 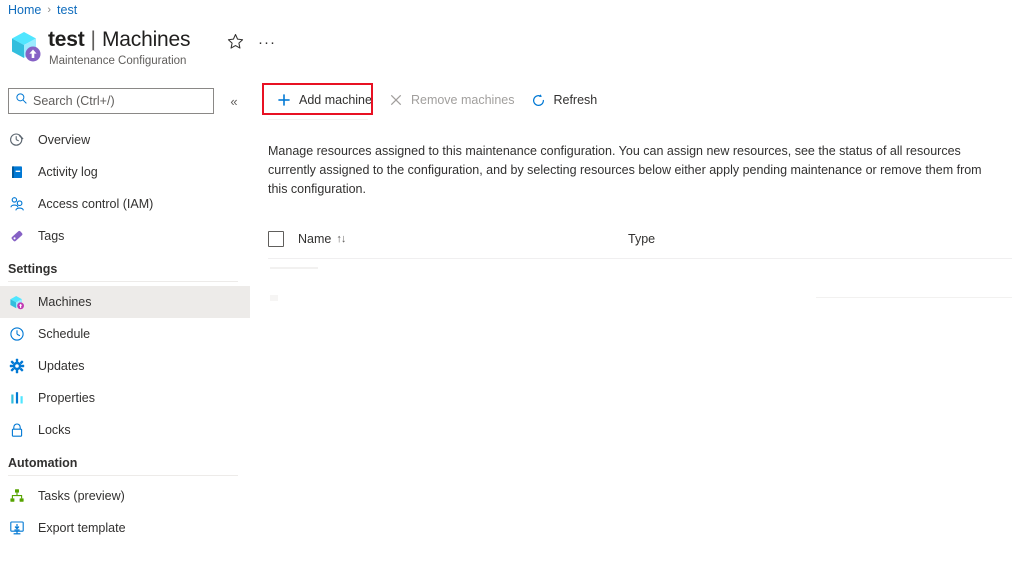 What do you see at coordinates (125, 172) in the screenshot?
I see `sidebar-item-activity-log: Activity log` at bounding box center [125, 172].